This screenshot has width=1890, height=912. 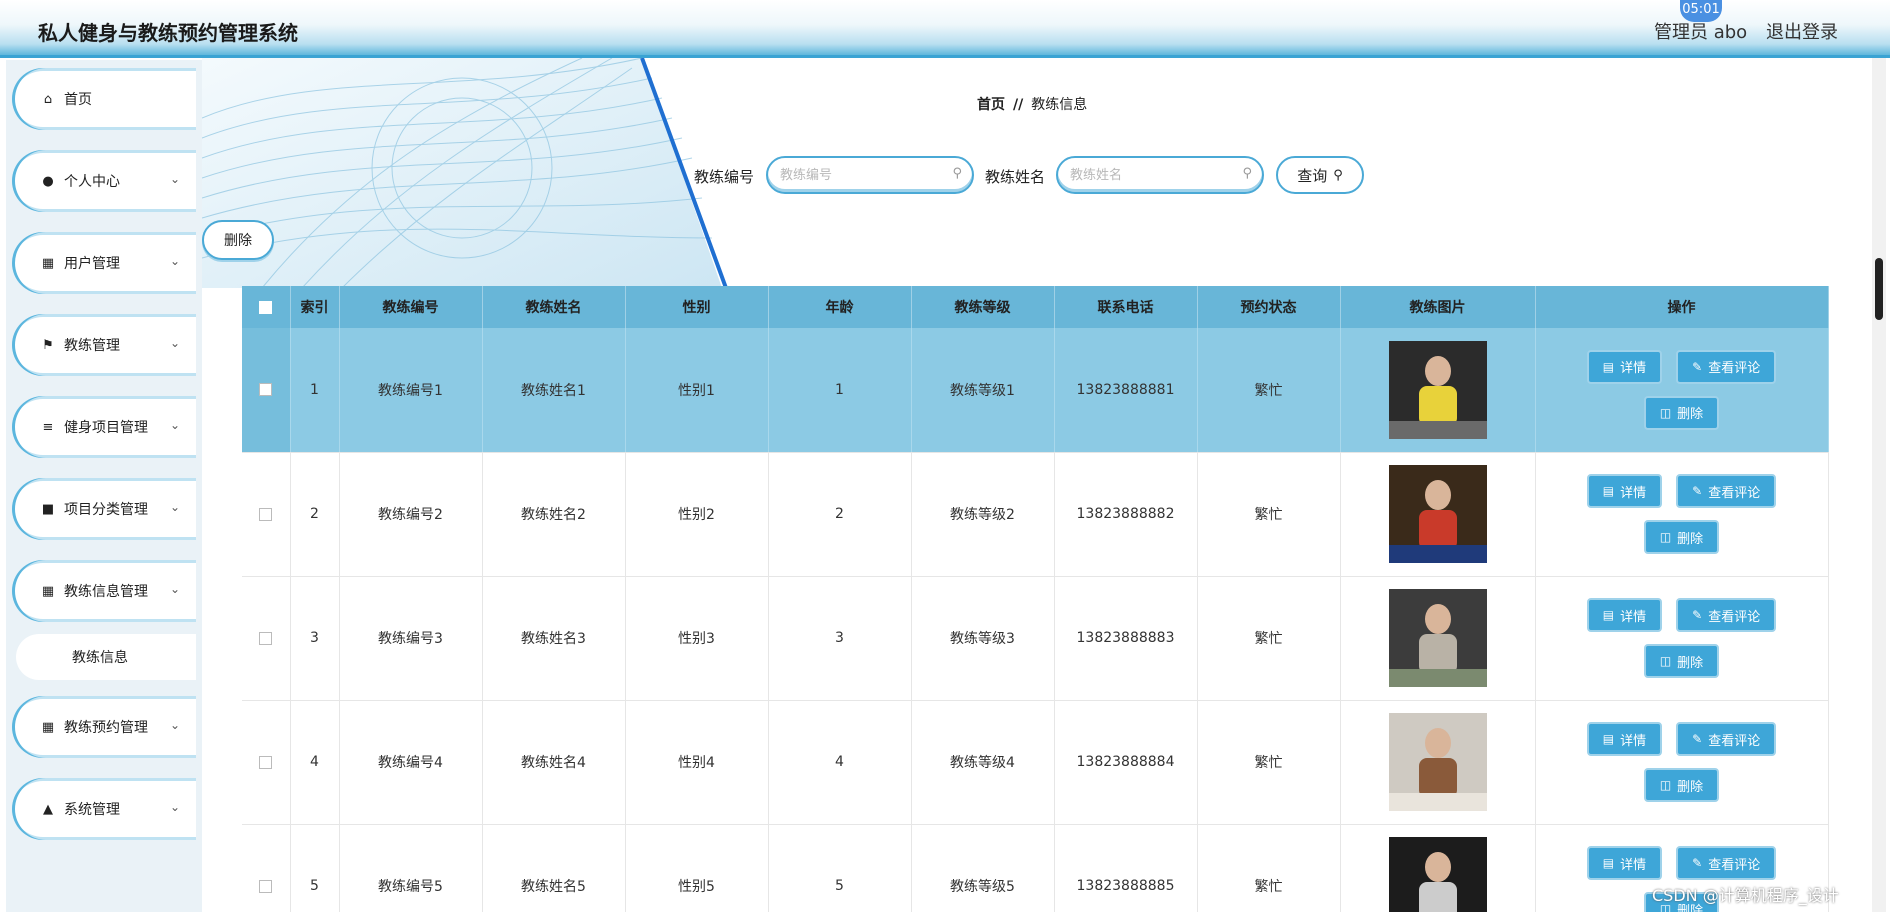 I want to click on sidebar-item-booking-management: ▦ 教练预约管理 ⌄, so click(x=104, y=727).